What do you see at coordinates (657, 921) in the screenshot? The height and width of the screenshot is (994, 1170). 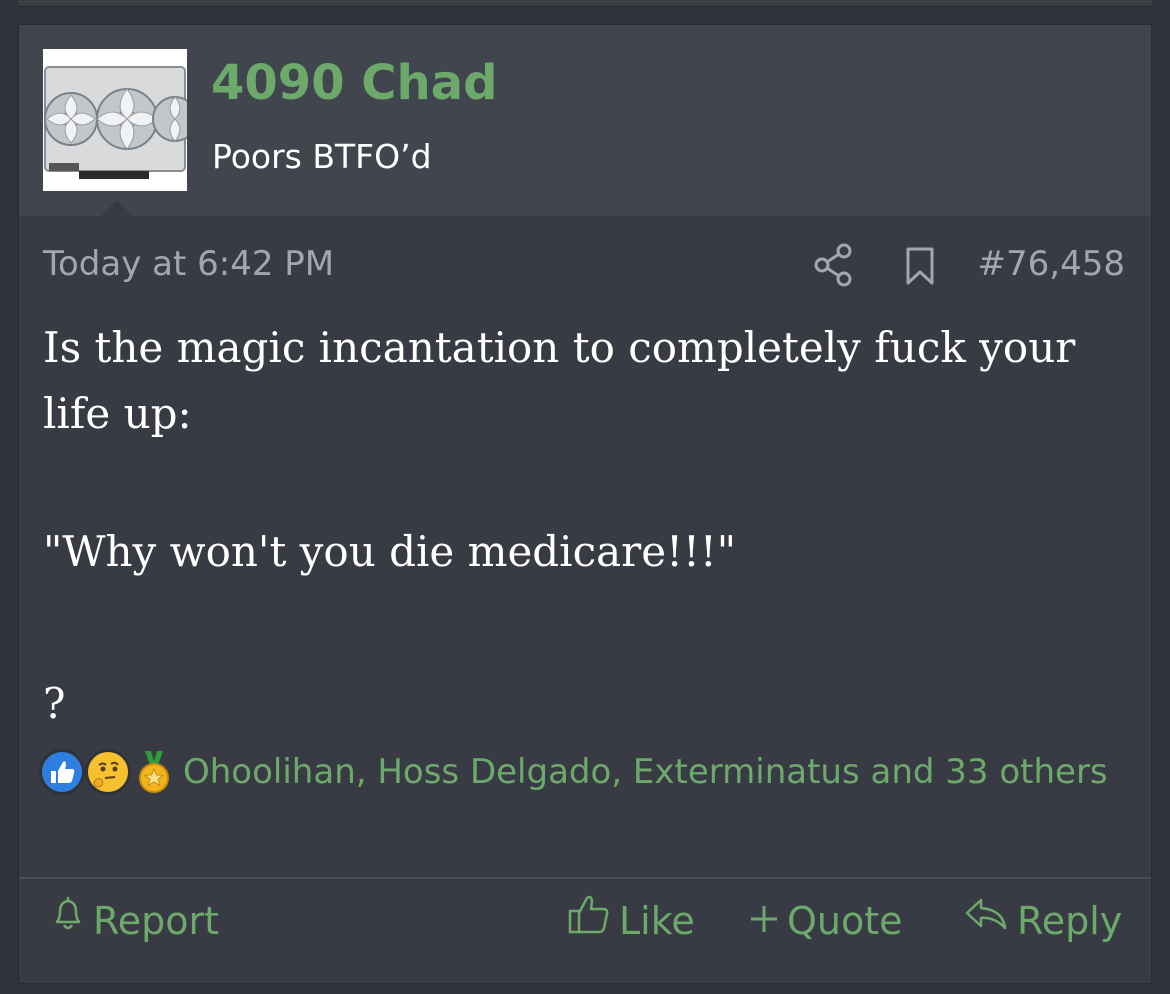 I see `like-label: Like` at bounding box center [657, 921].